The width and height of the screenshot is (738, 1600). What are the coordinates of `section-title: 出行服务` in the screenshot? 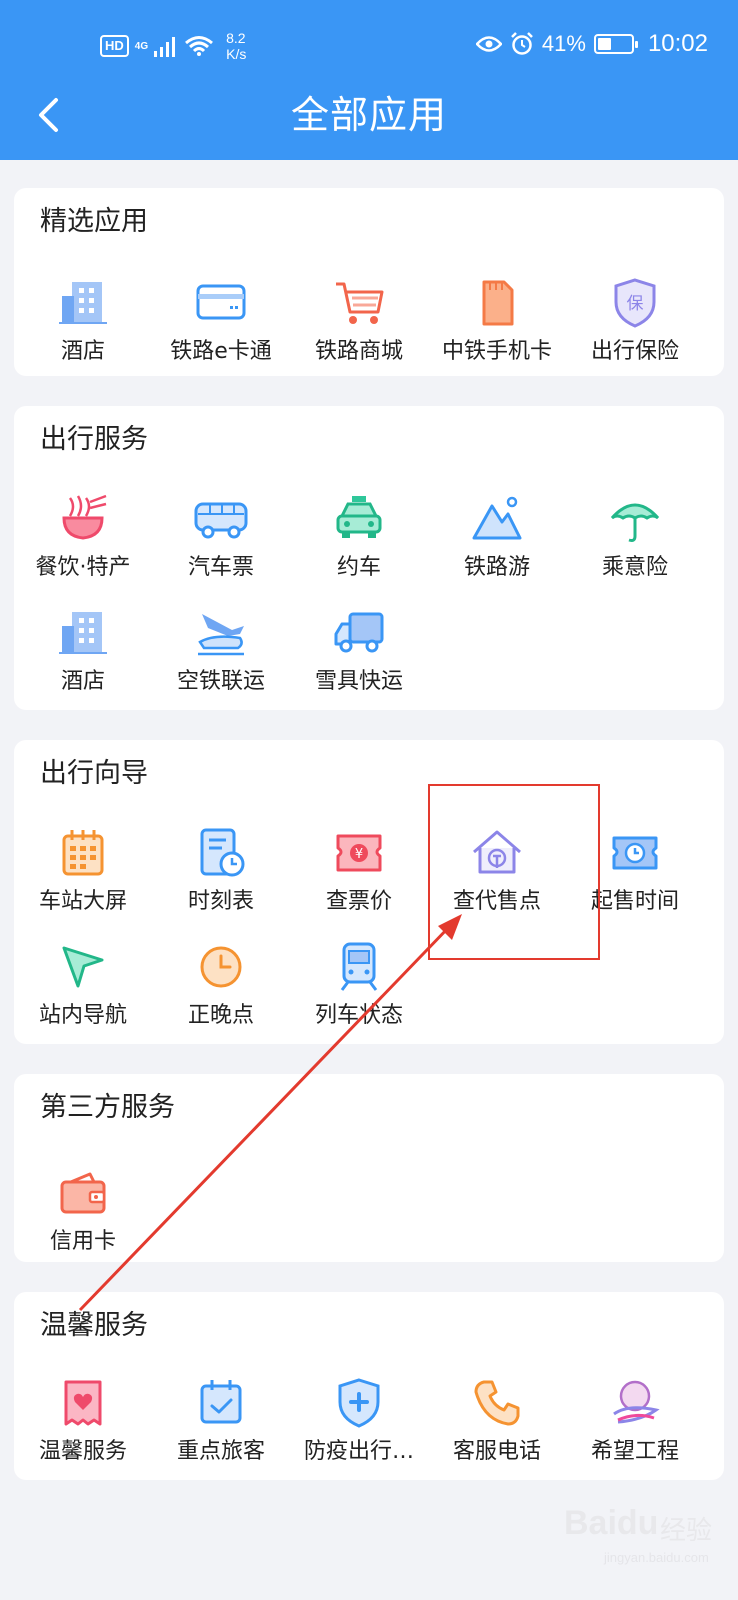 It's located at (94, 439).